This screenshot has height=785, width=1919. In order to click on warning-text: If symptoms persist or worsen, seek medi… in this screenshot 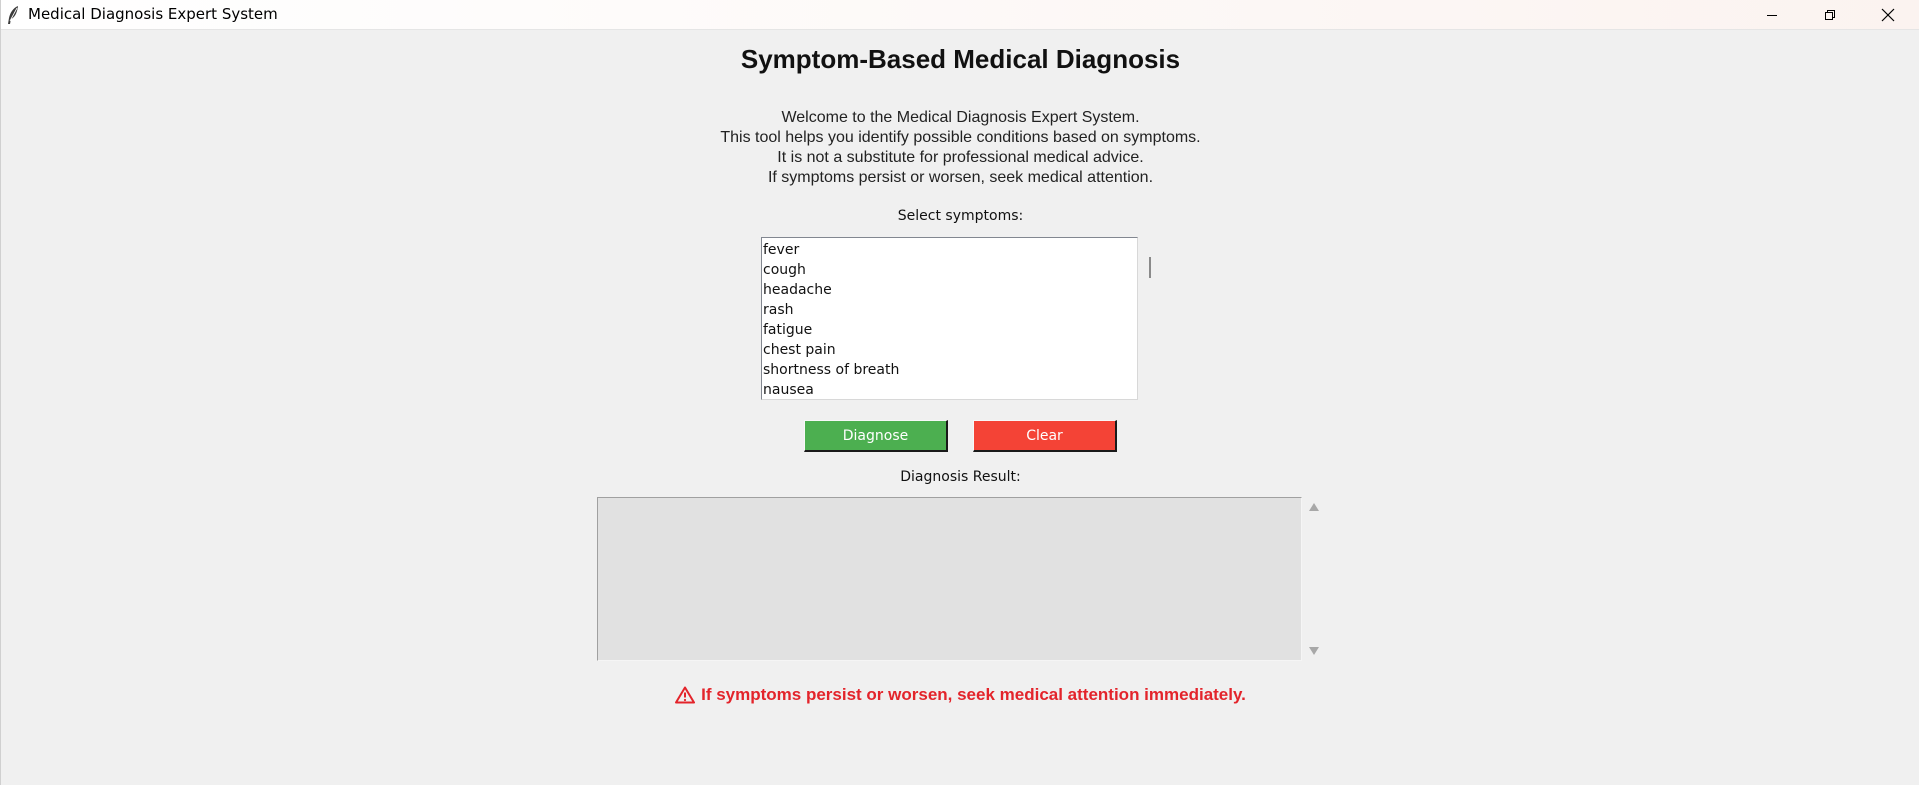, I will do `click(973, 694)`.